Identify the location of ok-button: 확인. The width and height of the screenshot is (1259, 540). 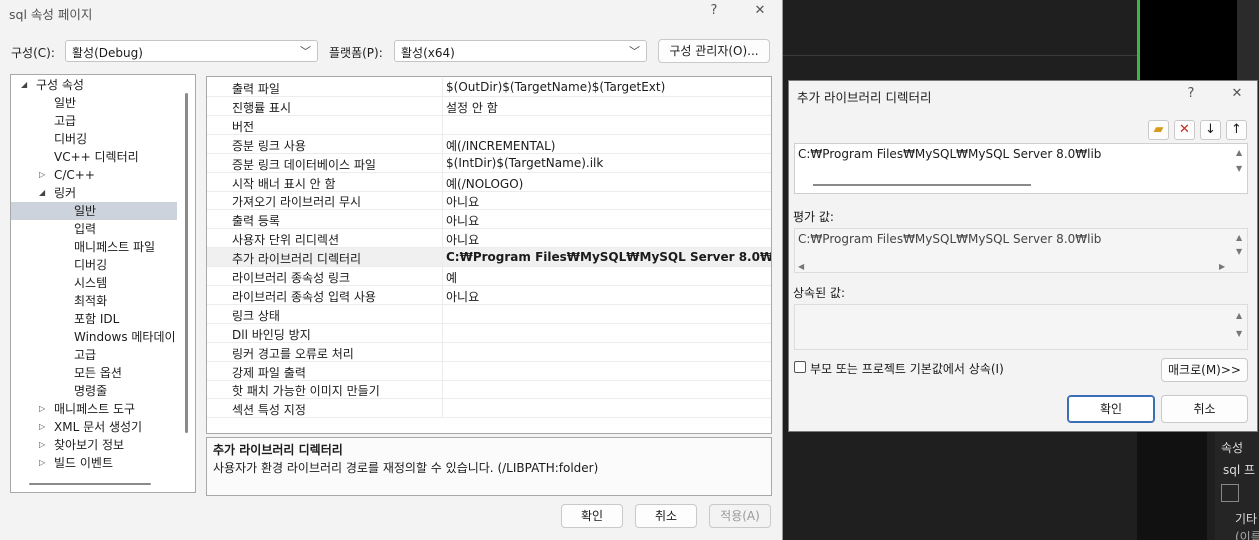
(592, 516).